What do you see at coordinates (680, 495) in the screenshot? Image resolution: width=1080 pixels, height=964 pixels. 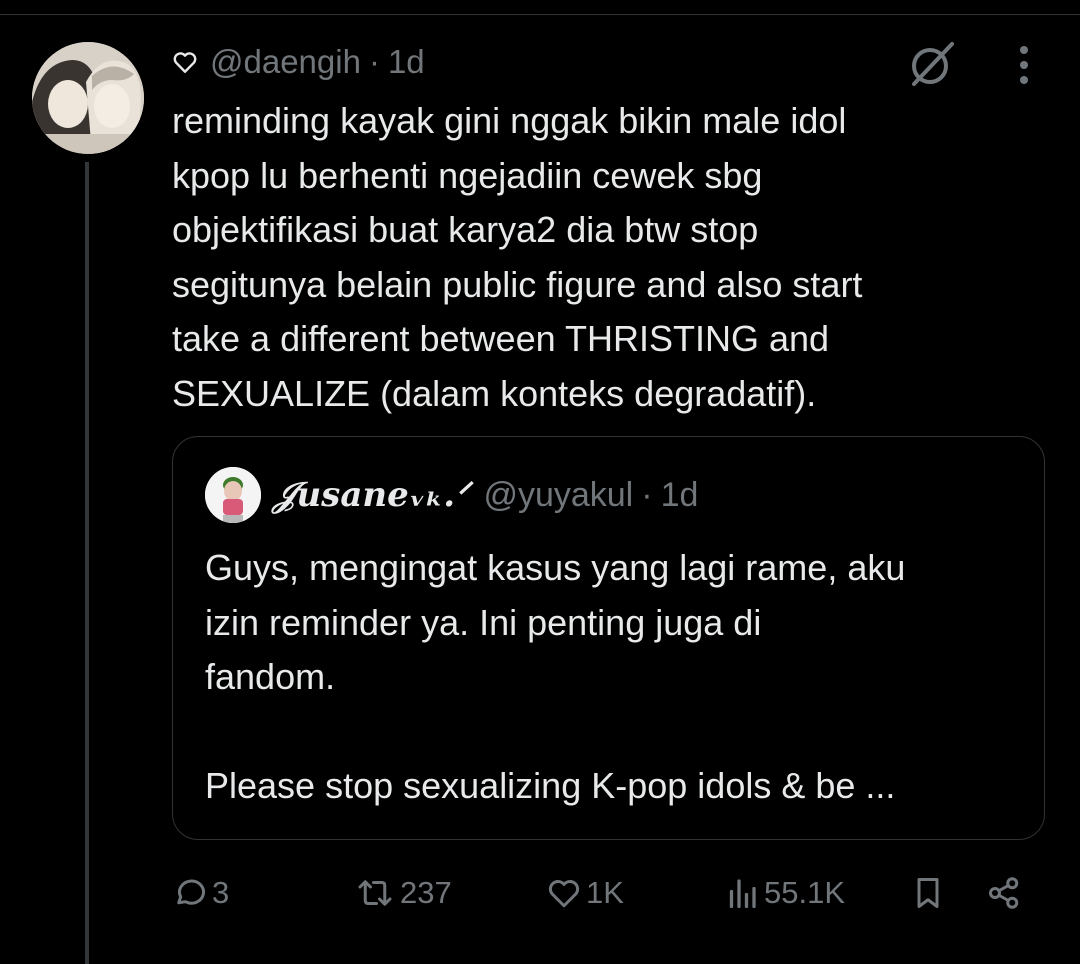 I see `quoted-timestamp: 1d` at bounding box center [680, 495].